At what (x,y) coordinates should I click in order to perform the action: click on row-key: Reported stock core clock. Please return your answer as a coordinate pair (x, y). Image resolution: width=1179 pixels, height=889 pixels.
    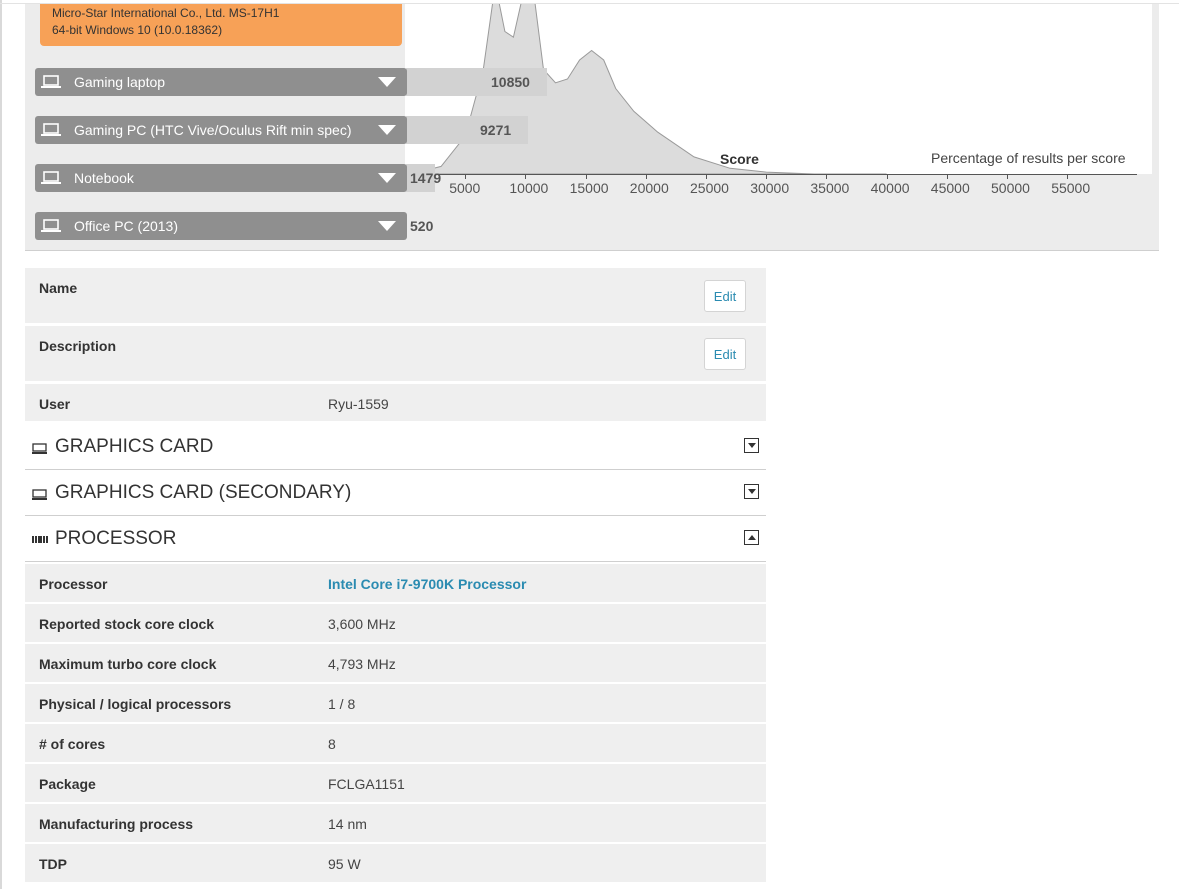
    Looking at the image, I should click on (127, 624).